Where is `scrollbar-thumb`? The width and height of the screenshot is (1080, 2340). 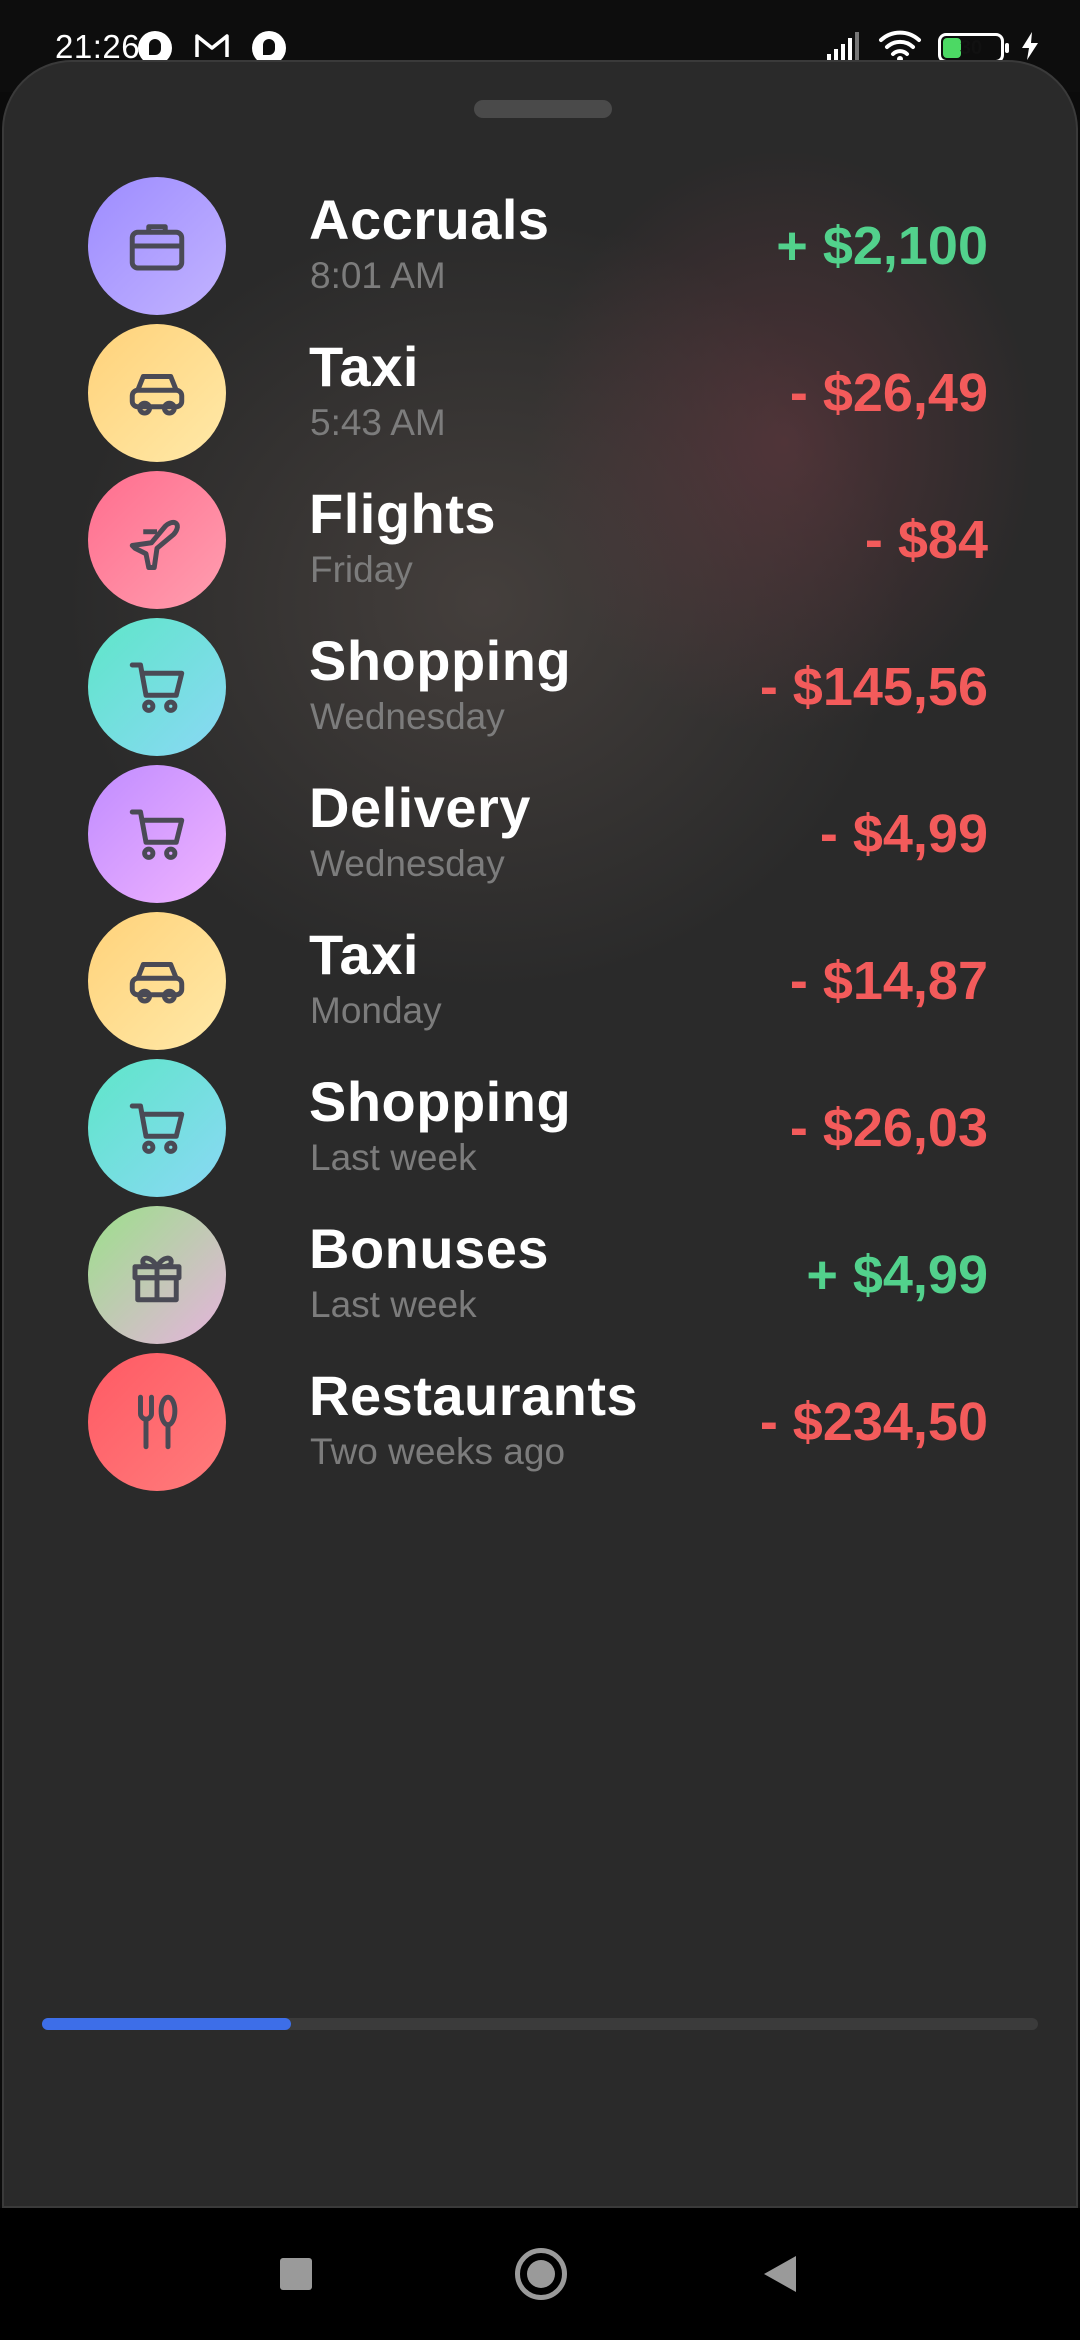
scrollbar-thumb is located at coordinates (166, 2024).